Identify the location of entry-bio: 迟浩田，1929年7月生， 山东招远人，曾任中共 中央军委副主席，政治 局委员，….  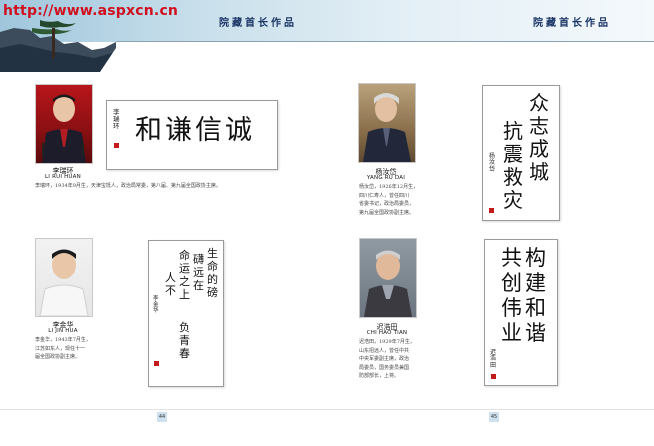
(387, 359).